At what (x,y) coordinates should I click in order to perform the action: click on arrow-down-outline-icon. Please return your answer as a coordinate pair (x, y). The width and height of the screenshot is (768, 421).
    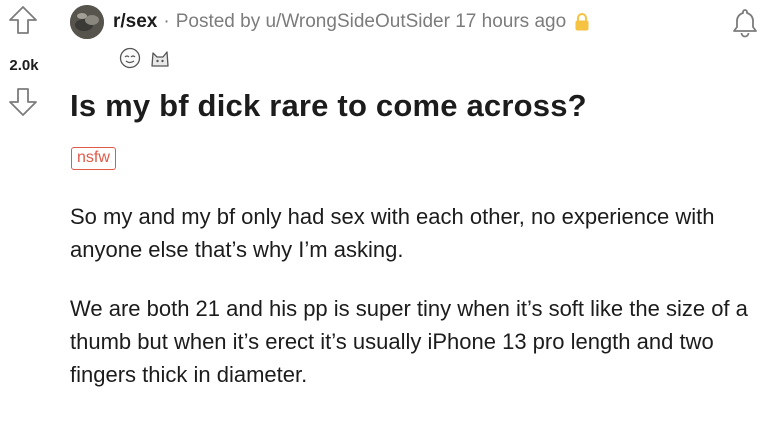
    Looking at the image, I should click on (23, 102).